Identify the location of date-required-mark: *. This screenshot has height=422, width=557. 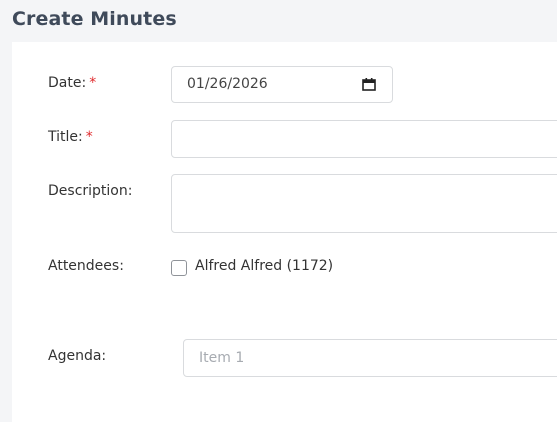
(93, 83).